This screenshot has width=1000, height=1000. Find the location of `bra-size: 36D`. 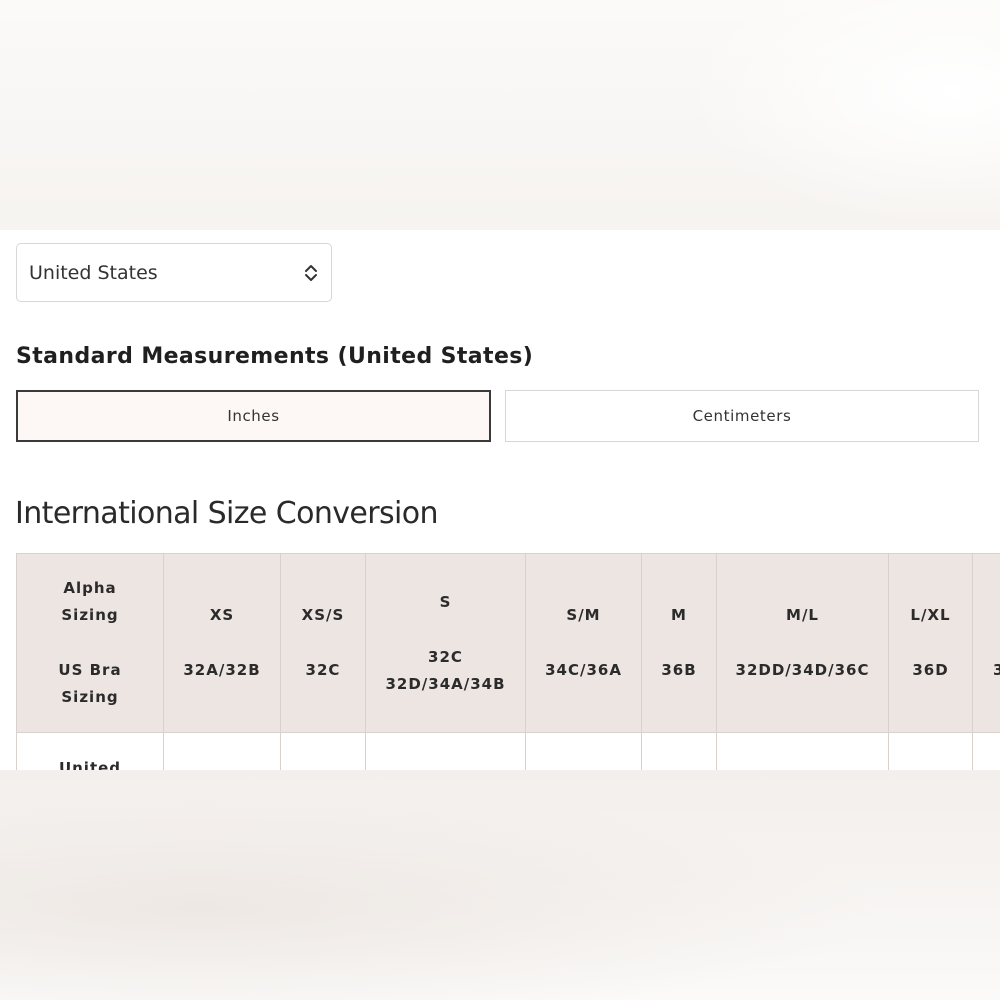

bra-size: 36D is located at coordinates (930, 670).